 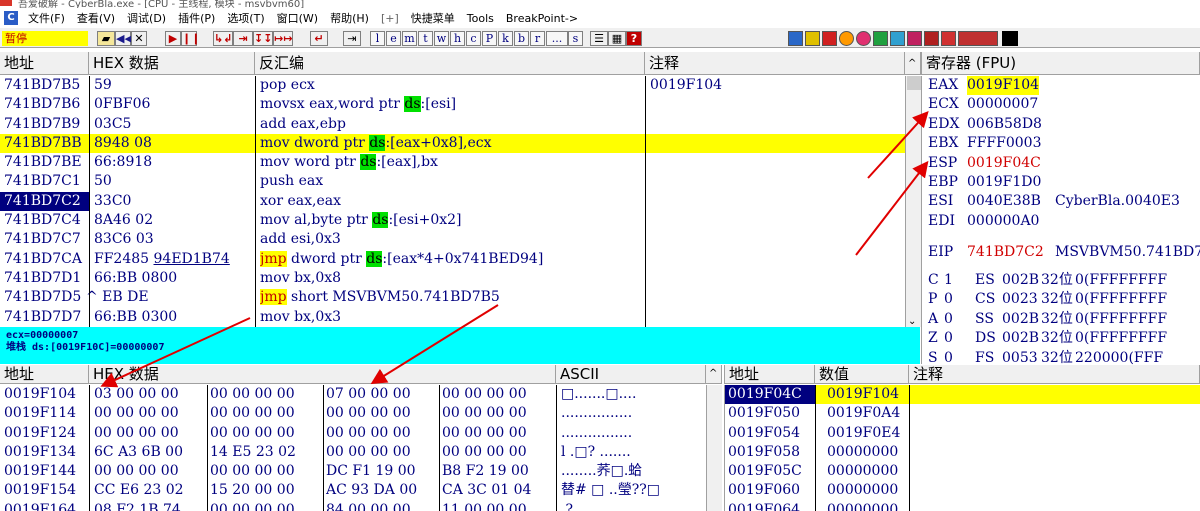 I want to click on menu-tools: Tools, so click(x=480, y=18).